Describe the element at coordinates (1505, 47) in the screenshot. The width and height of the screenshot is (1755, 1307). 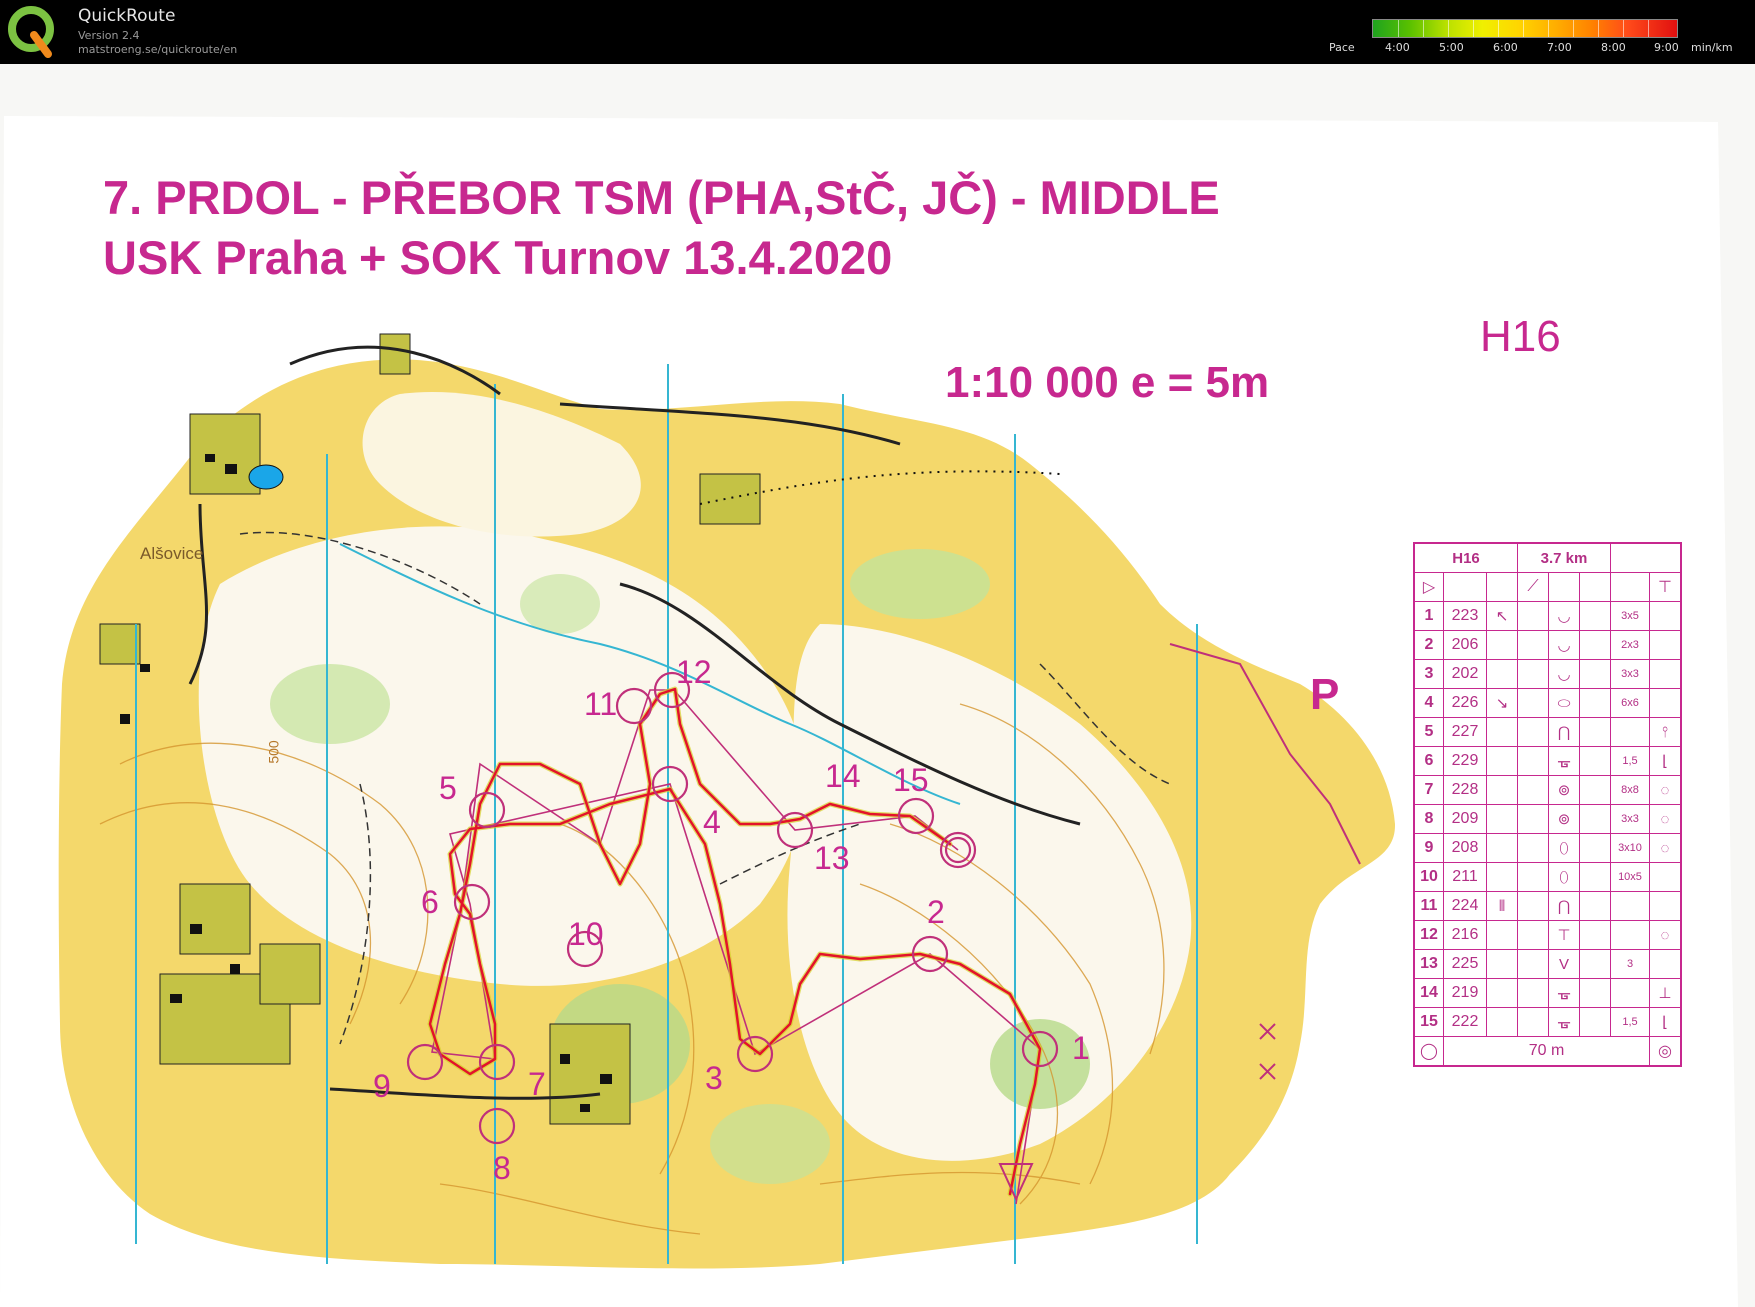
I see `pace-tick-label: 6:00` at that location.